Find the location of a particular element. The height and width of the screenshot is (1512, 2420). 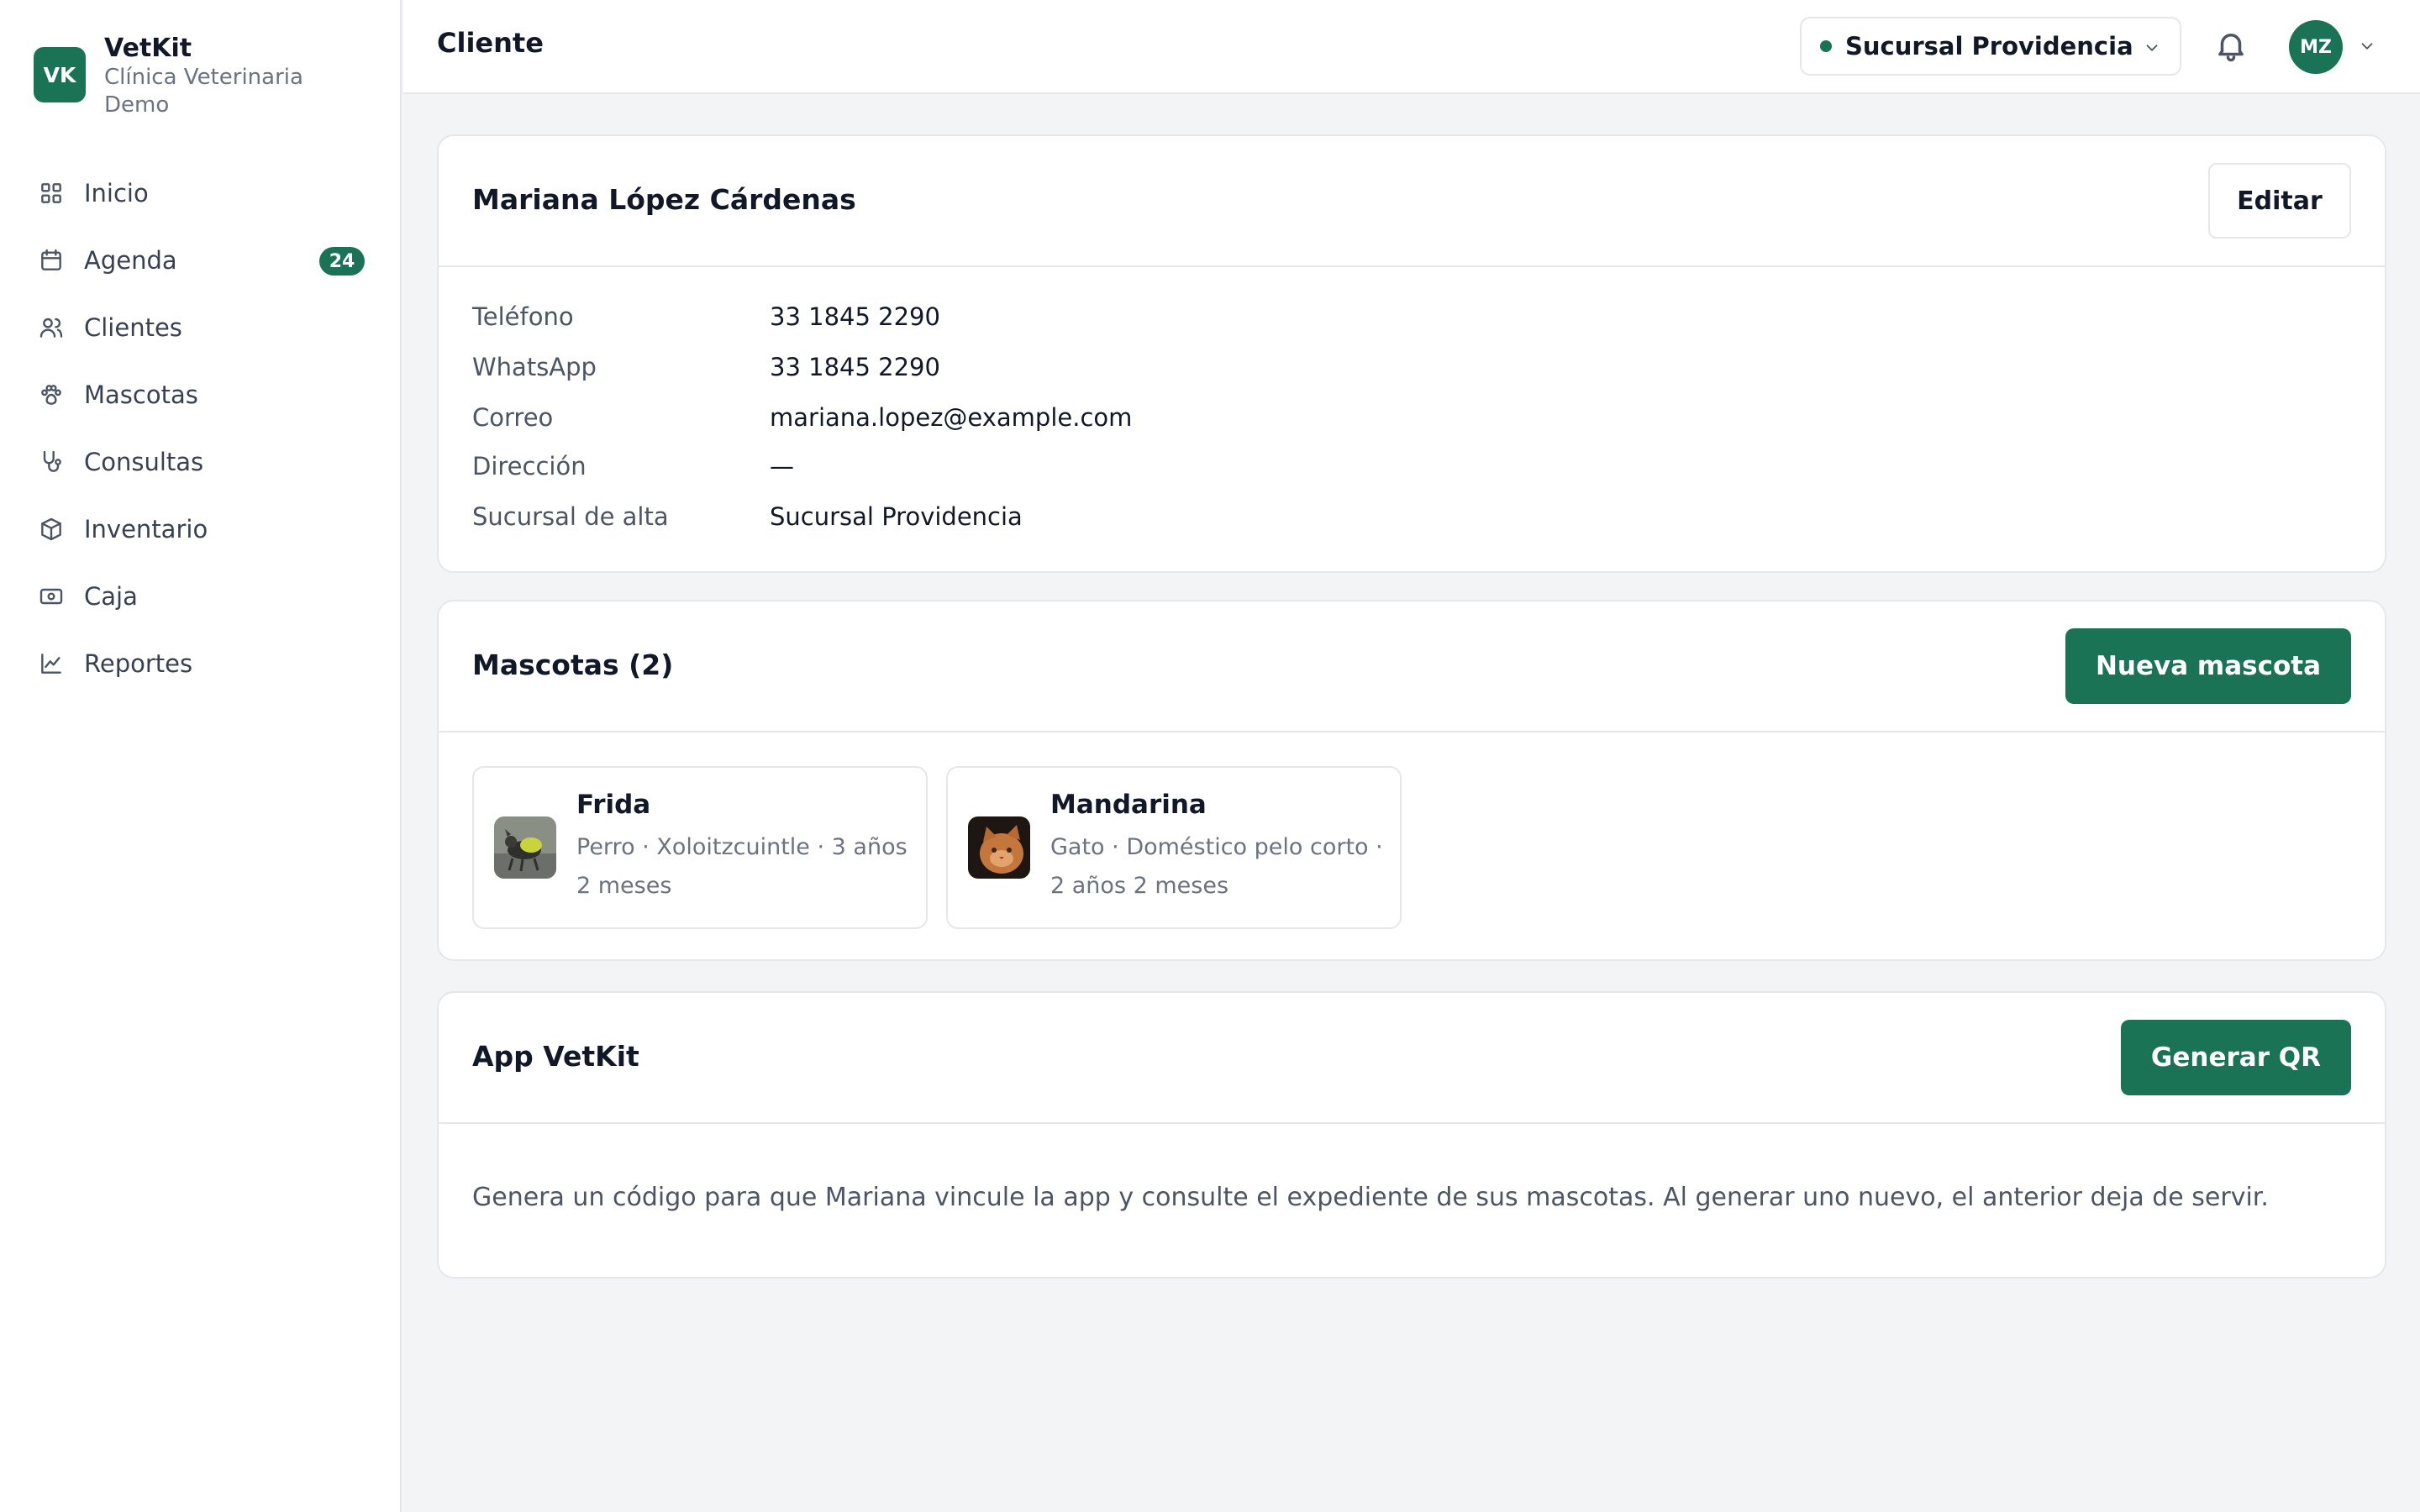

info-row: Sucursal de alta Sucursal Providencia is located at coordinates (748, 516).